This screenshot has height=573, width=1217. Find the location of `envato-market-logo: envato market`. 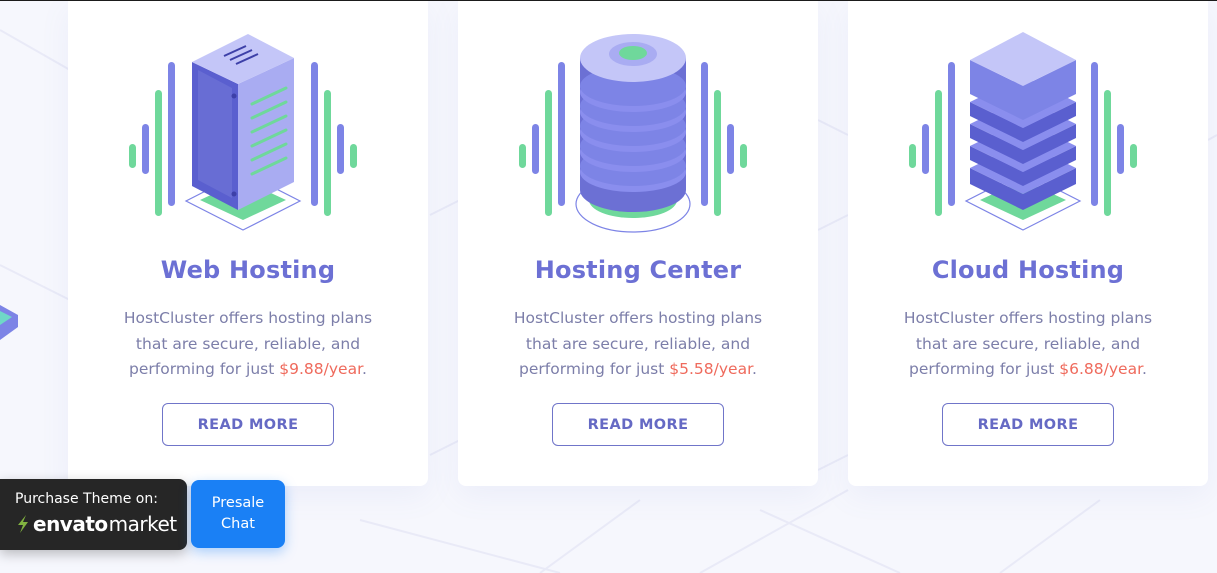

envato-market-logo: envato market is located at coordinates (101, 524).